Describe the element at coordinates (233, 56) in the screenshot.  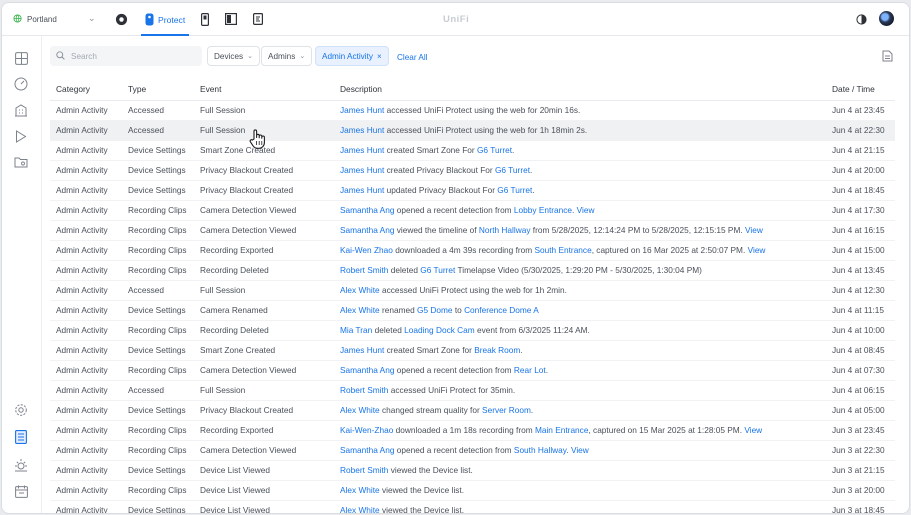
I see `filter-devices: Devices ⌄` at that location.